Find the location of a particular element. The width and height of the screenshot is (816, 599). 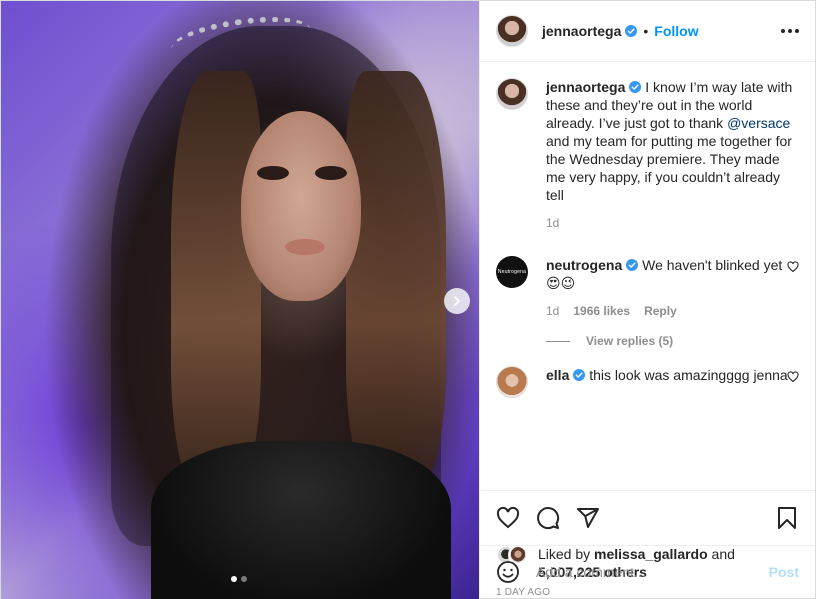

more-horizontal-icon is located at coordinates (783, 31).